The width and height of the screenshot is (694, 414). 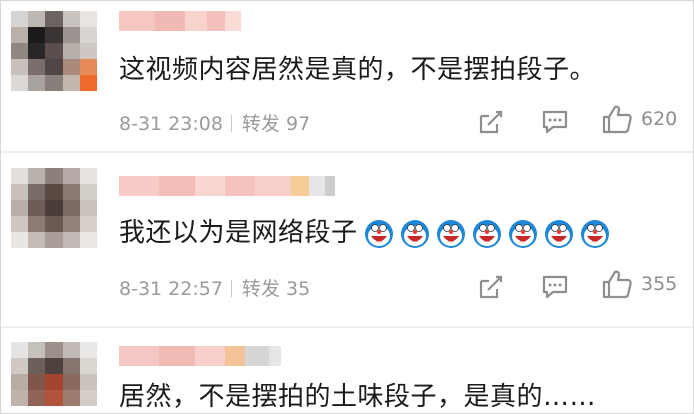 I want to click on comment-time: 8-31 23:08, so click(x=171, y=124).